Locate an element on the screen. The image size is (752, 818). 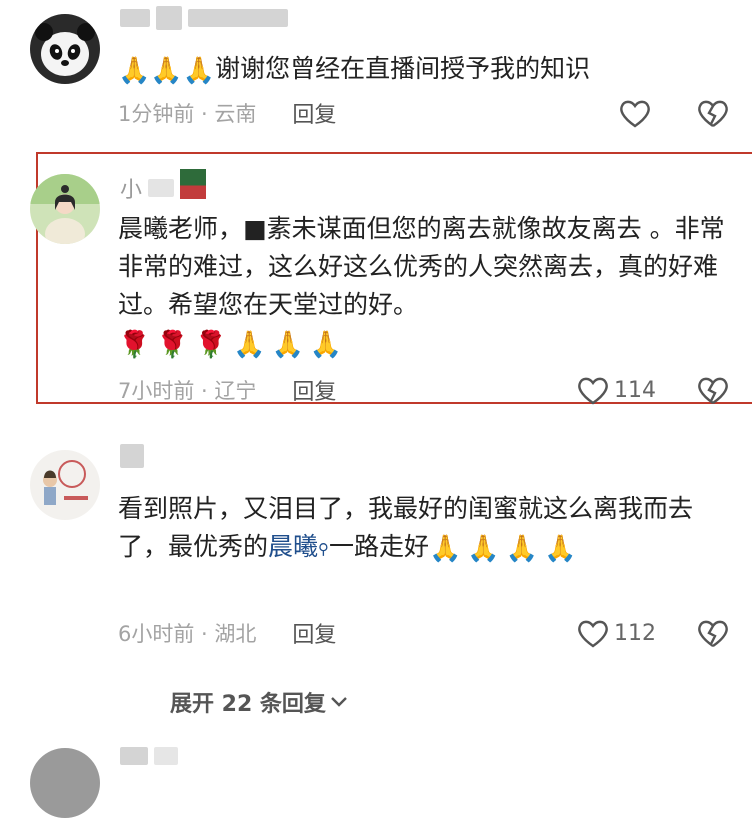
expand-replies-button: 展开 22 条回复 is located at coordinates (259, 702).